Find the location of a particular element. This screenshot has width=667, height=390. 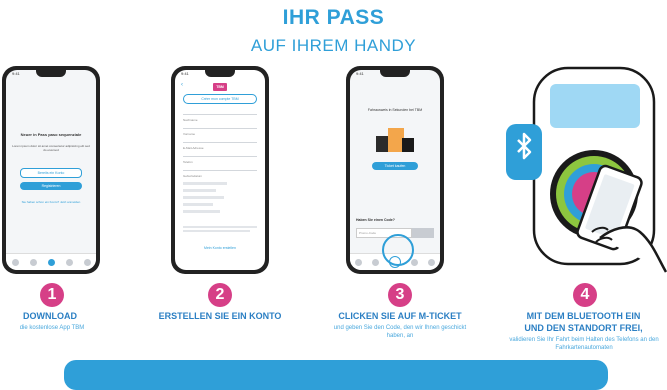

step-number-1: 1 is located at coordinates (52, 295).